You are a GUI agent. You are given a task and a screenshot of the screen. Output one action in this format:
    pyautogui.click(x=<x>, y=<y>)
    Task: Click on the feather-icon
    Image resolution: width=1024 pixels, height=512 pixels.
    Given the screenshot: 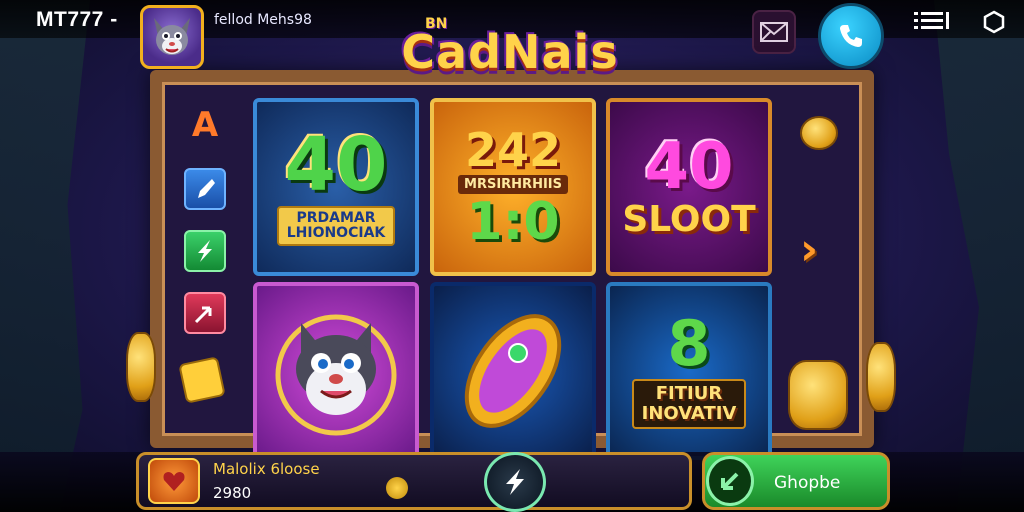 What is the action you would take?
    pyautogui.click(x=206, y=188)
    